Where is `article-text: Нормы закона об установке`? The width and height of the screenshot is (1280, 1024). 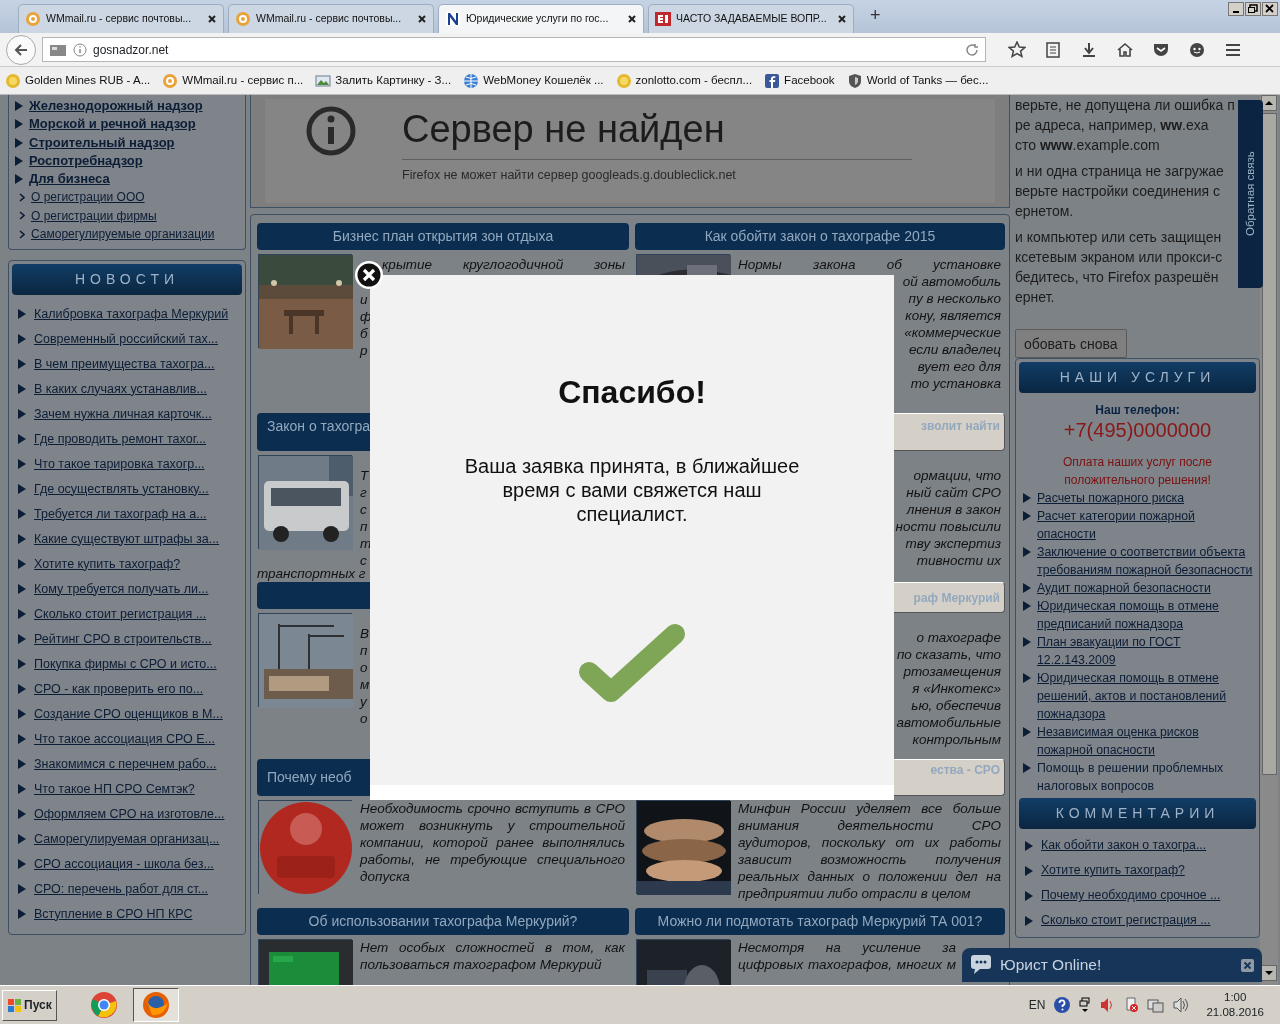 article-text: Нормы закона об установке is located at coordinates (869, 264).